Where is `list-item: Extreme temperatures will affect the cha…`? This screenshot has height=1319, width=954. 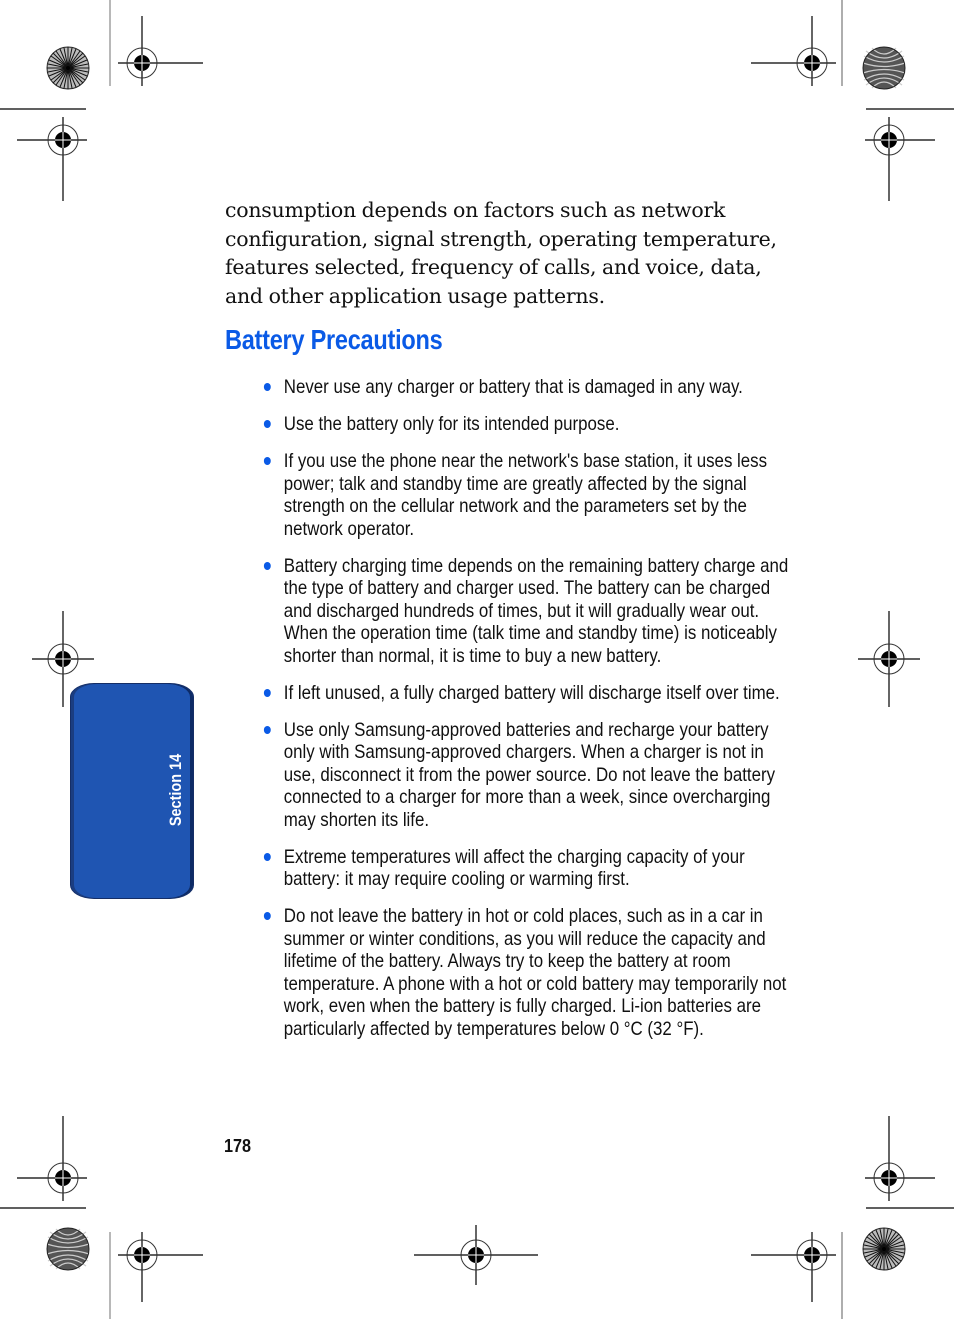 list-item: Extreme temperatures will affect the cha… is located at coordinates (531, 868).